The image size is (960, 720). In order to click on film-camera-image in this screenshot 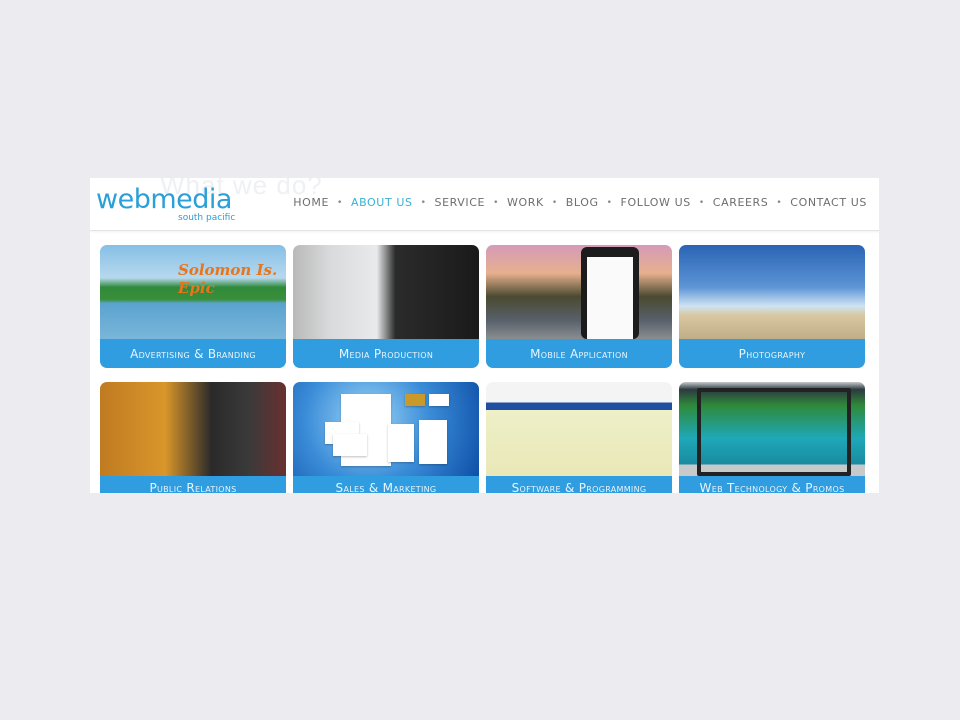, I will do `click(386, 292)`.